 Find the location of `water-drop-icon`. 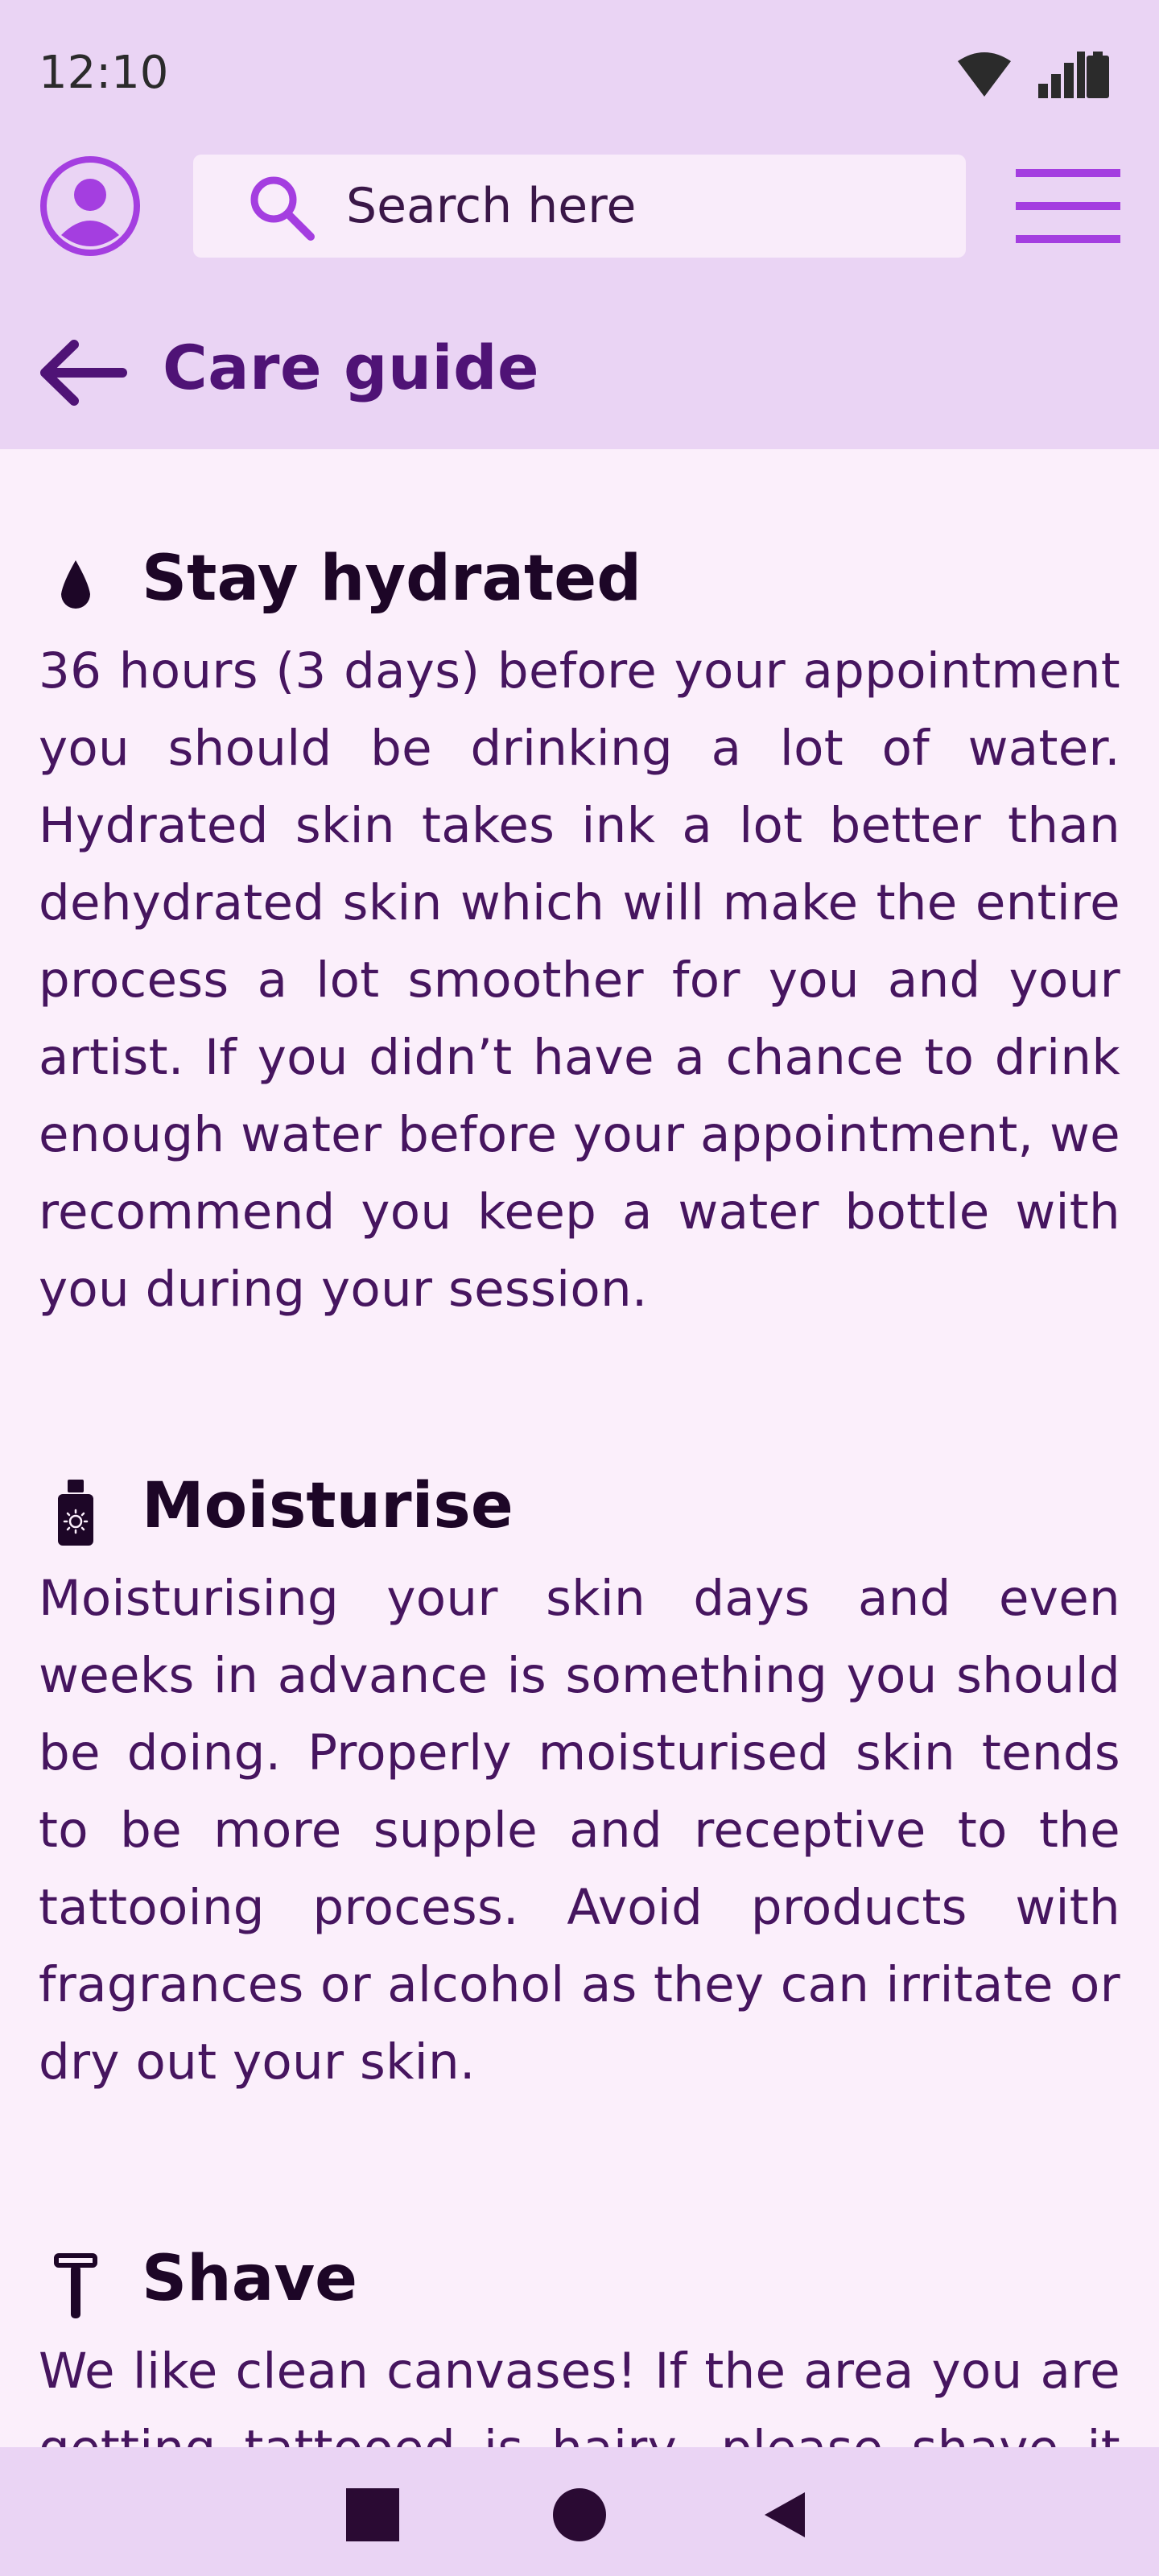

water-drop-icon is located at coordinates (75, 584).